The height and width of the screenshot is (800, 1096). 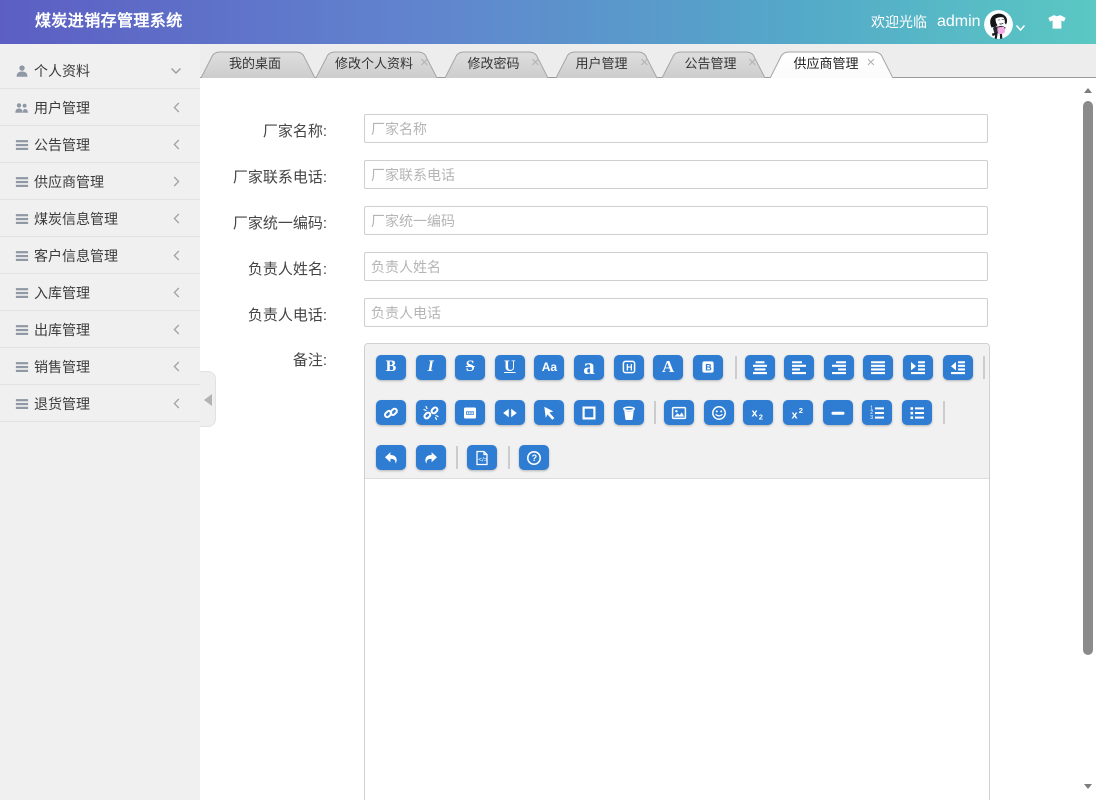 What do you see at coordinates (871, 417) in the screenshot?
I see `svg-text: 3` at bounding box center [871, 417].